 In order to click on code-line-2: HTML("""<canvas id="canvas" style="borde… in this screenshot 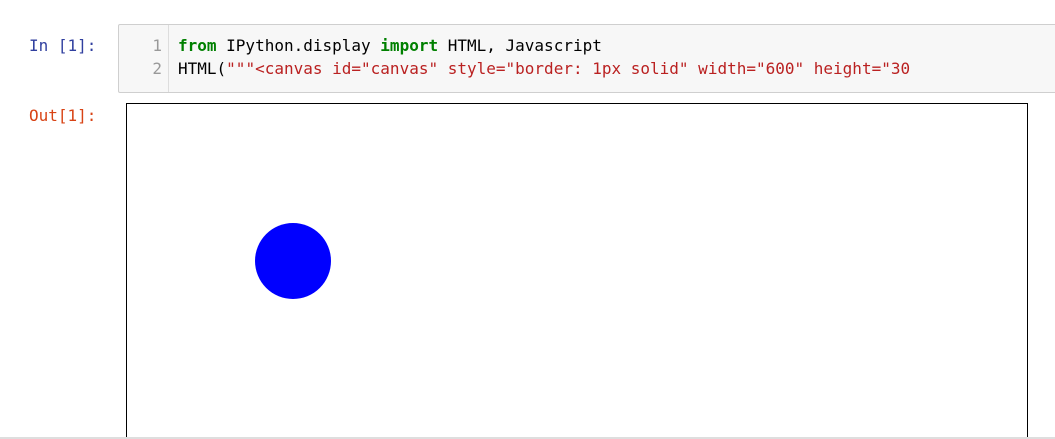, I will do `click(544, 69)`.